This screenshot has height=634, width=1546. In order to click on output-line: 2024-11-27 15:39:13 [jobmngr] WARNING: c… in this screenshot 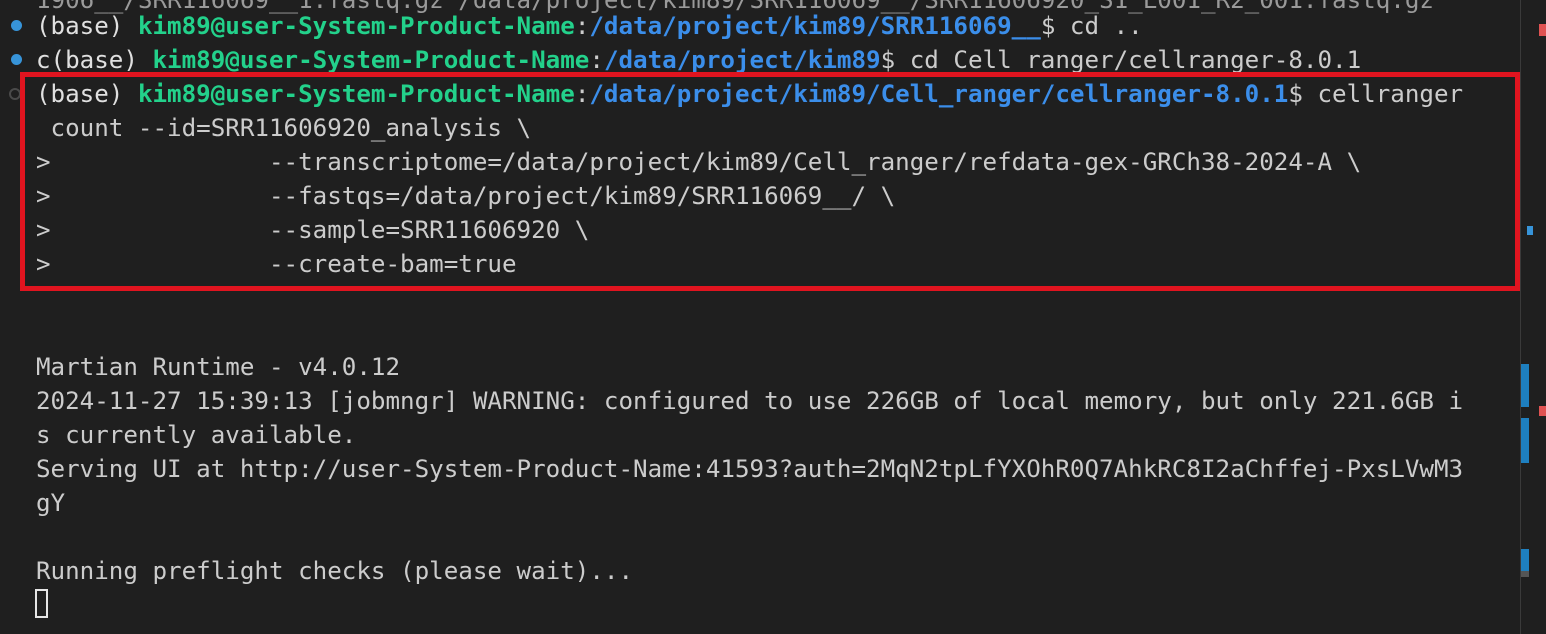, I will do `click(750, 401)`.